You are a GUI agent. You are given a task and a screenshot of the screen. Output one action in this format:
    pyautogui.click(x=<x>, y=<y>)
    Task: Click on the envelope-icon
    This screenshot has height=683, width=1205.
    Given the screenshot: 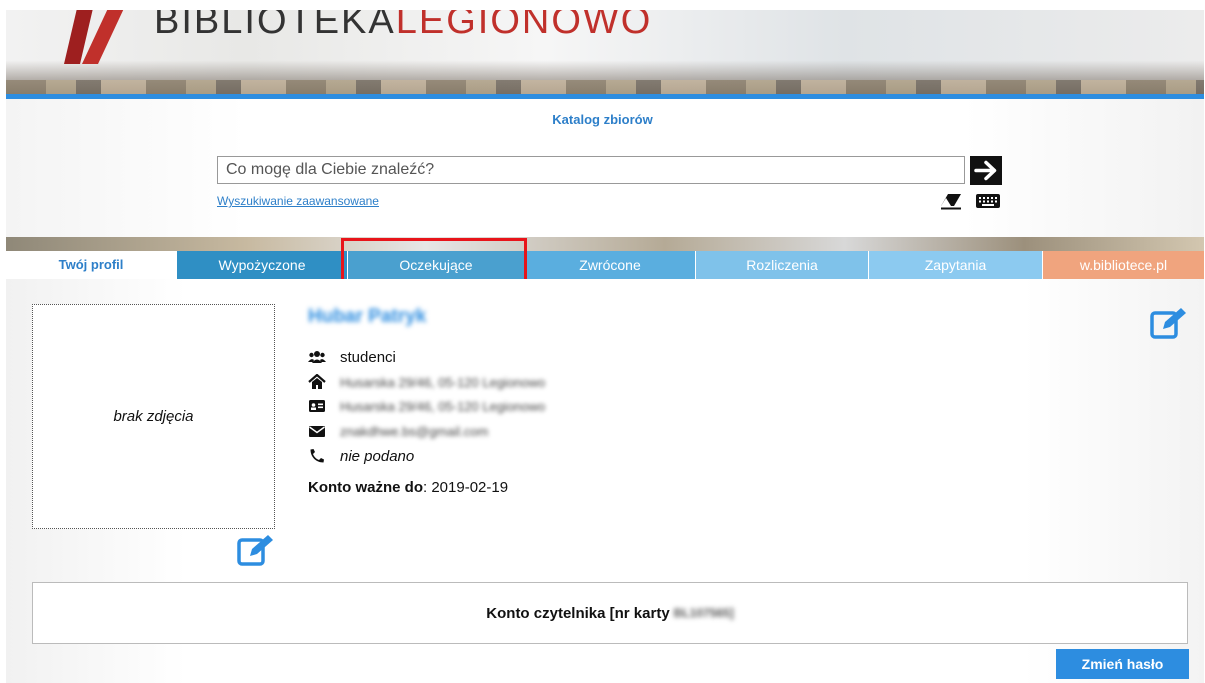 What is the action you would take?
    pyautogui.click(x=317, y=431)
    